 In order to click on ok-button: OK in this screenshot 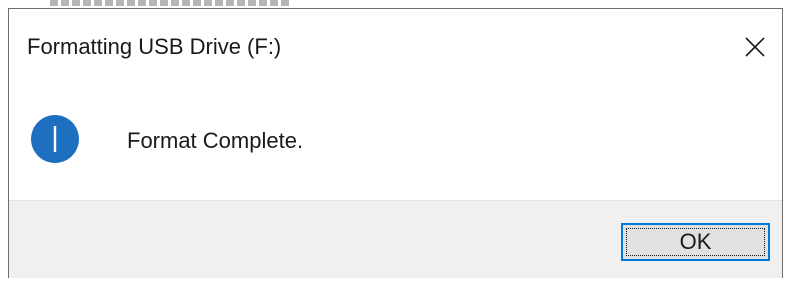, I will do `click(695, 242)`.